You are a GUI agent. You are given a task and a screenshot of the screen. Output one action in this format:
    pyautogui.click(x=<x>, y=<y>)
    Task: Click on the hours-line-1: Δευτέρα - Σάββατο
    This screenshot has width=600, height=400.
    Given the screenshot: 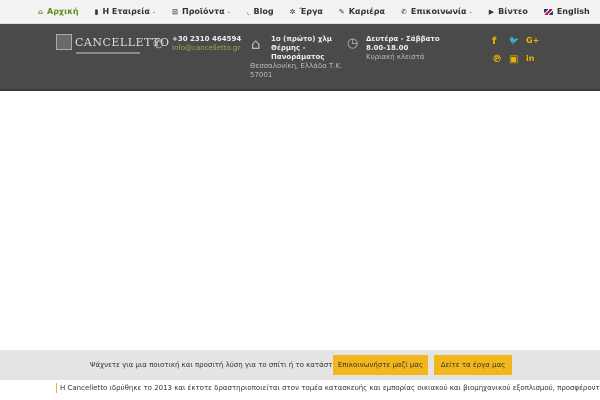 What is the action you would take?
    pyautogui.click(x=403, y=39)
    